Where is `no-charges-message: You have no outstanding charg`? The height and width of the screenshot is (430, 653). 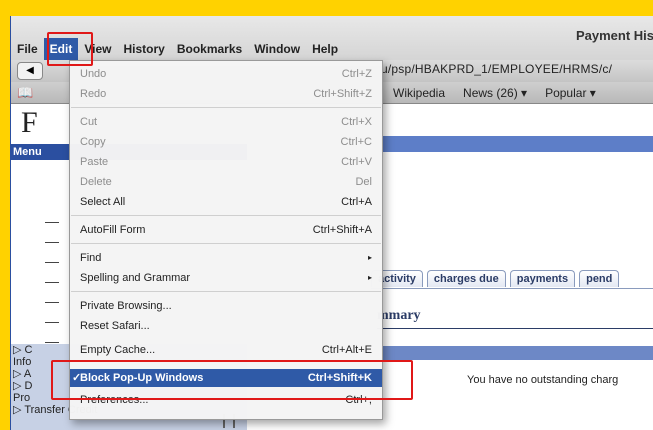 no-charges-message: You have no outstanding charg is located at coordinates (543, 380).